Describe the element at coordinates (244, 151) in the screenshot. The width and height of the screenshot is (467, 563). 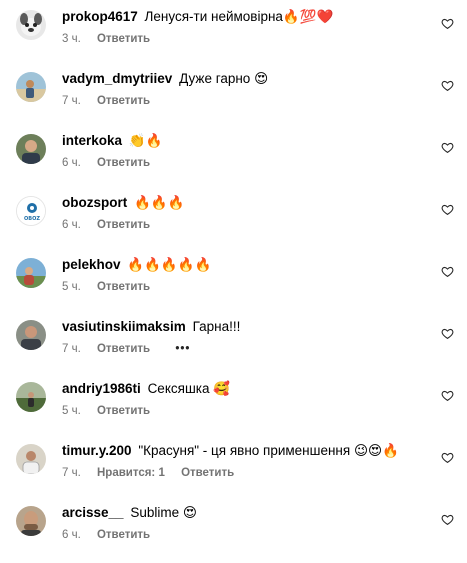
I see `comment-body: interkoka 👏🔥 6 ч. Ответить` at that location.